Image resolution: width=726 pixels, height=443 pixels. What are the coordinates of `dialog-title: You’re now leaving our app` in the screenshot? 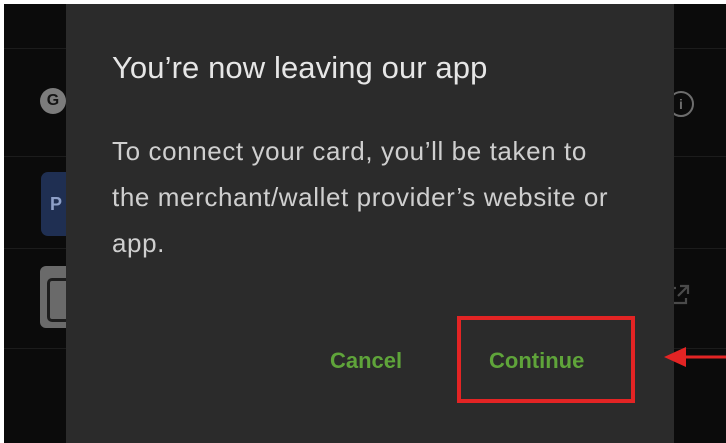 It's located at (300, 67).